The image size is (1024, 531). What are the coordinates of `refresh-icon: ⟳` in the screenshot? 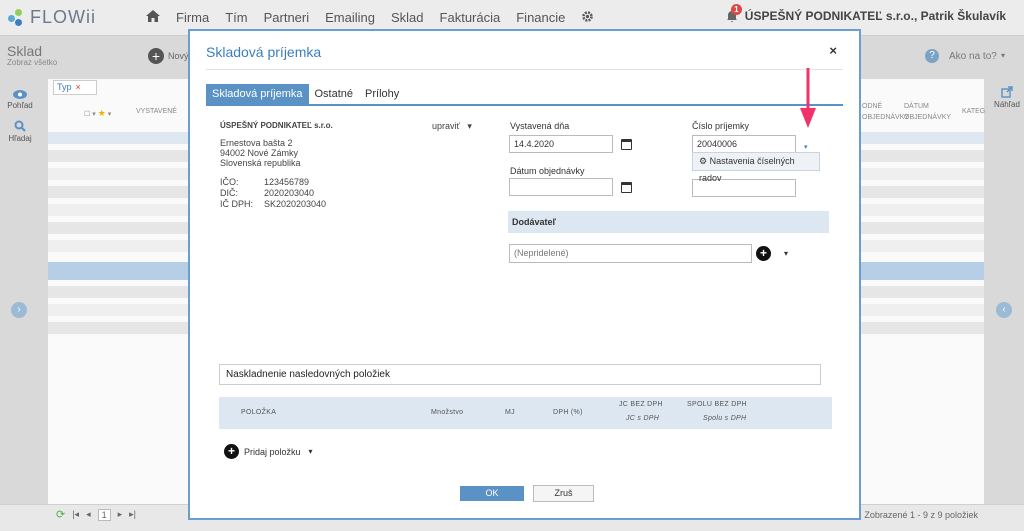 It's located at (60, 514).